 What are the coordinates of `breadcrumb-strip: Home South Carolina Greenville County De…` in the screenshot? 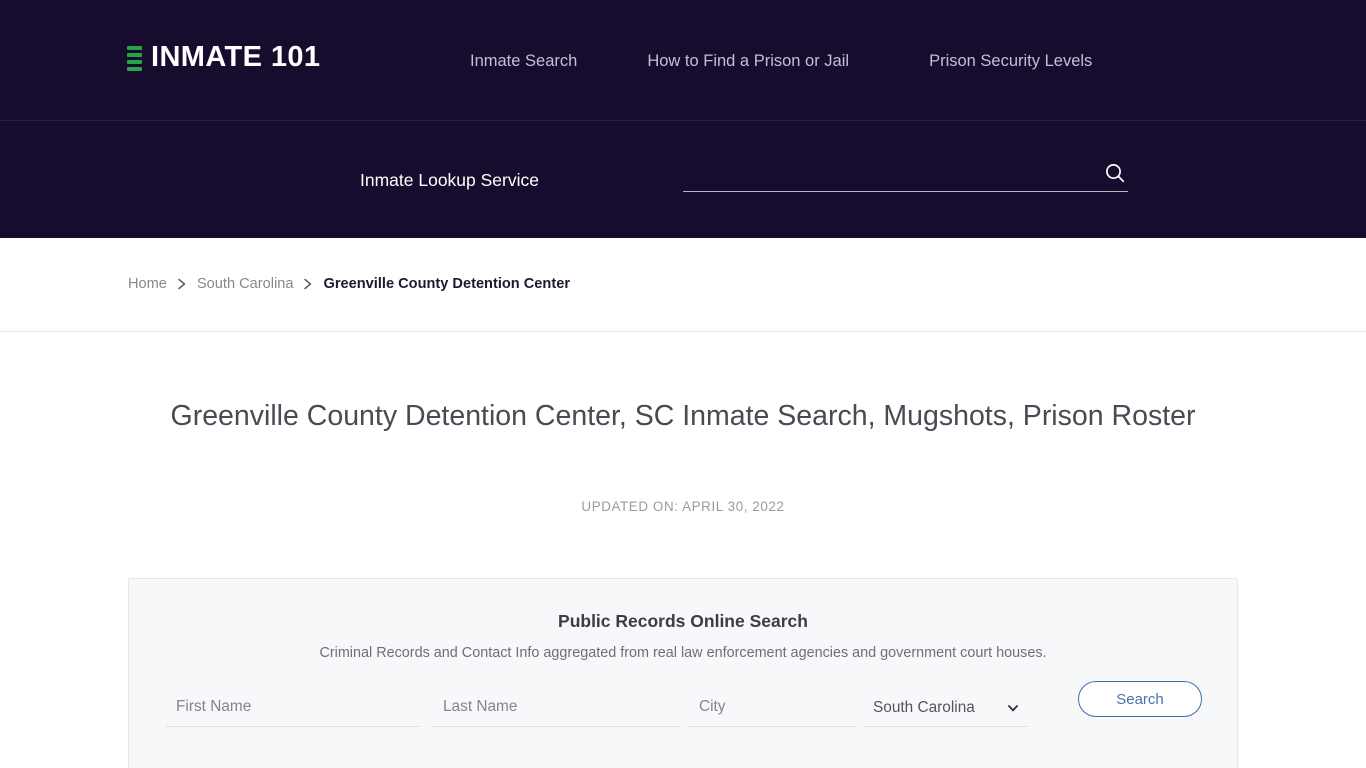 It's located at (683, 285).